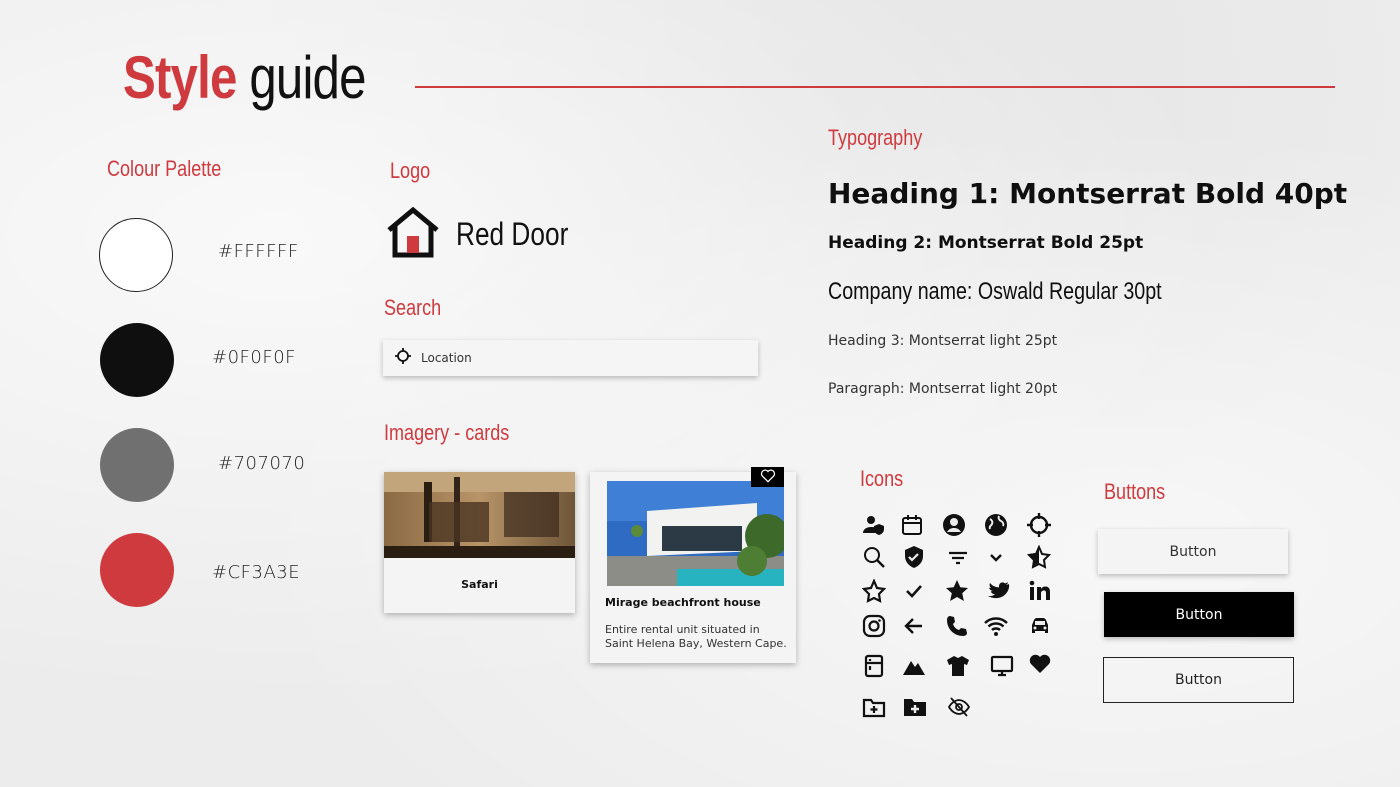  Describe the element at coordinates (301, 77) in the screenshot. I see `title-word: guide` at that location.